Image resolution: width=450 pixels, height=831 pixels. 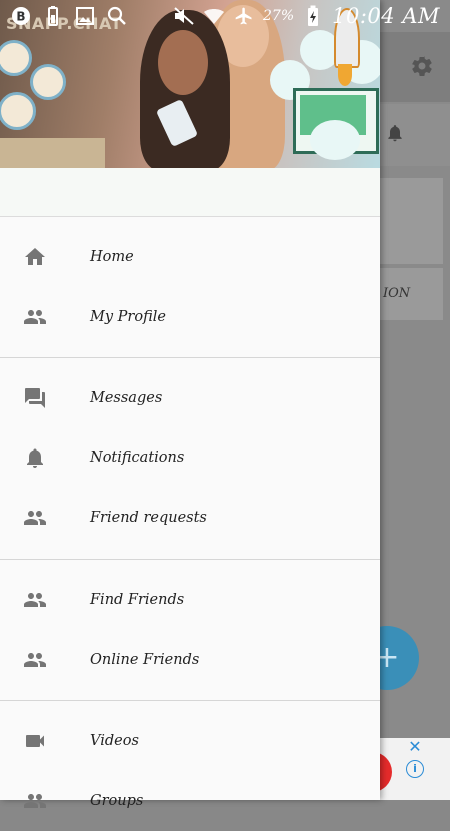 What do you see at coordinates (411, 221) in the screenshot?
I see `background-card` at bounding box center [411, 221].